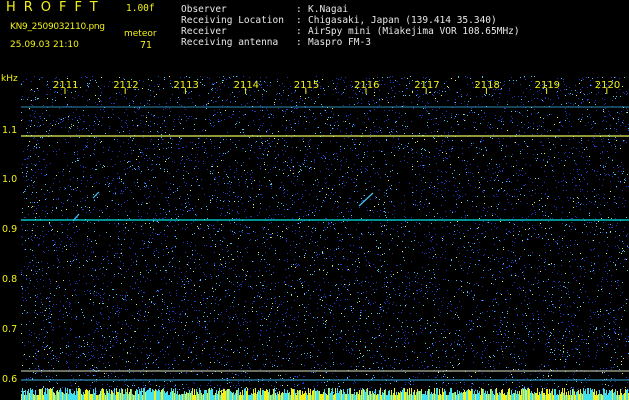 This screenshot has height=400, width=629. Describe the element at coordinates (10, 179) in the screenshot. I see `y-tick-label: 1.0` at that location.